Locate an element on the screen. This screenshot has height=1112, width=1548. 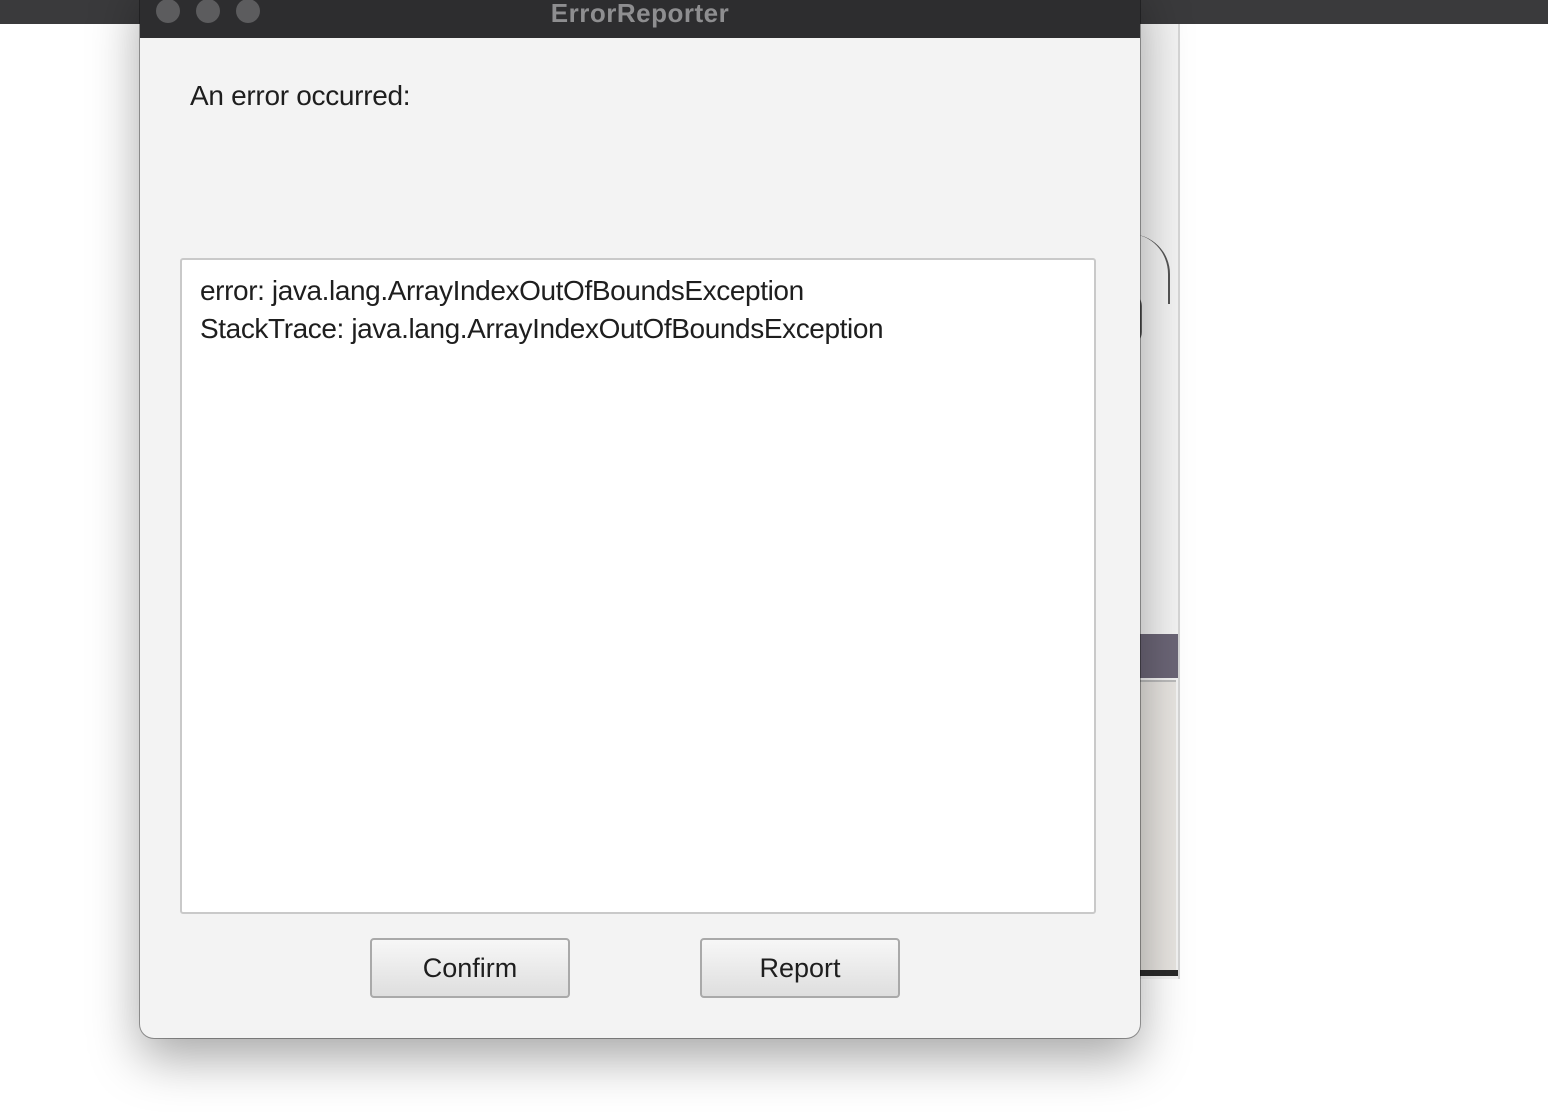
confirm-button: Confirm is located at coordinates (470, 968).